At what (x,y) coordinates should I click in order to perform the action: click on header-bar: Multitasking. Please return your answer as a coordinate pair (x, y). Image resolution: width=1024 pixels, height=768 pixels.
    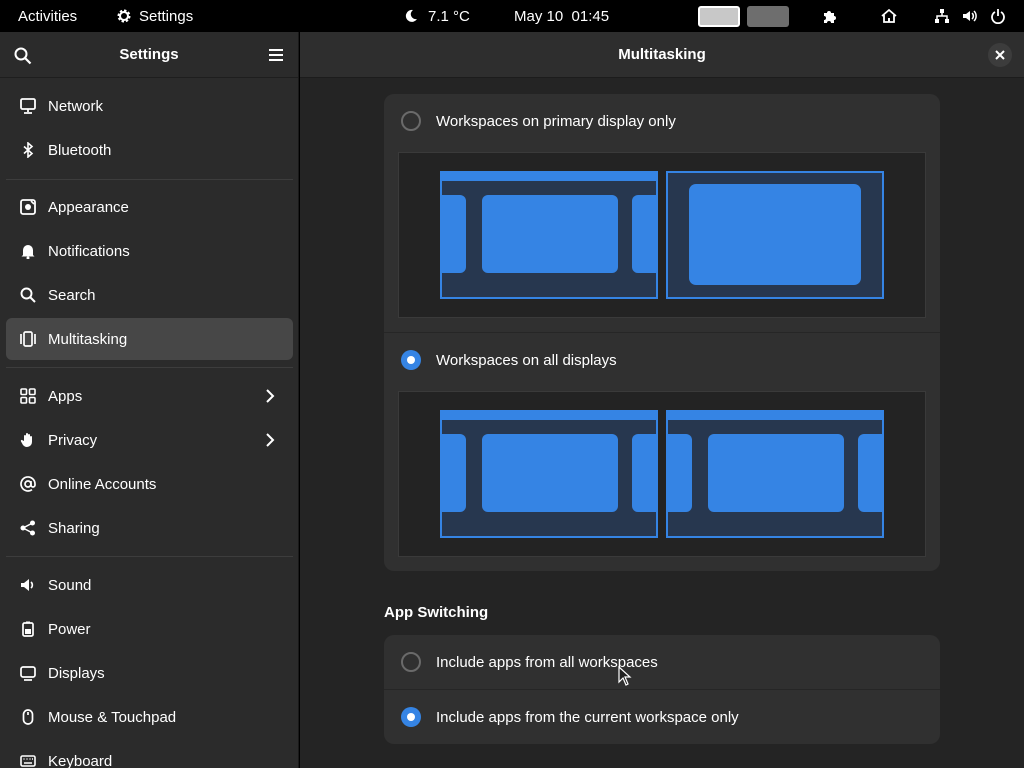
    Looking at the image, I should click on (662, 55).